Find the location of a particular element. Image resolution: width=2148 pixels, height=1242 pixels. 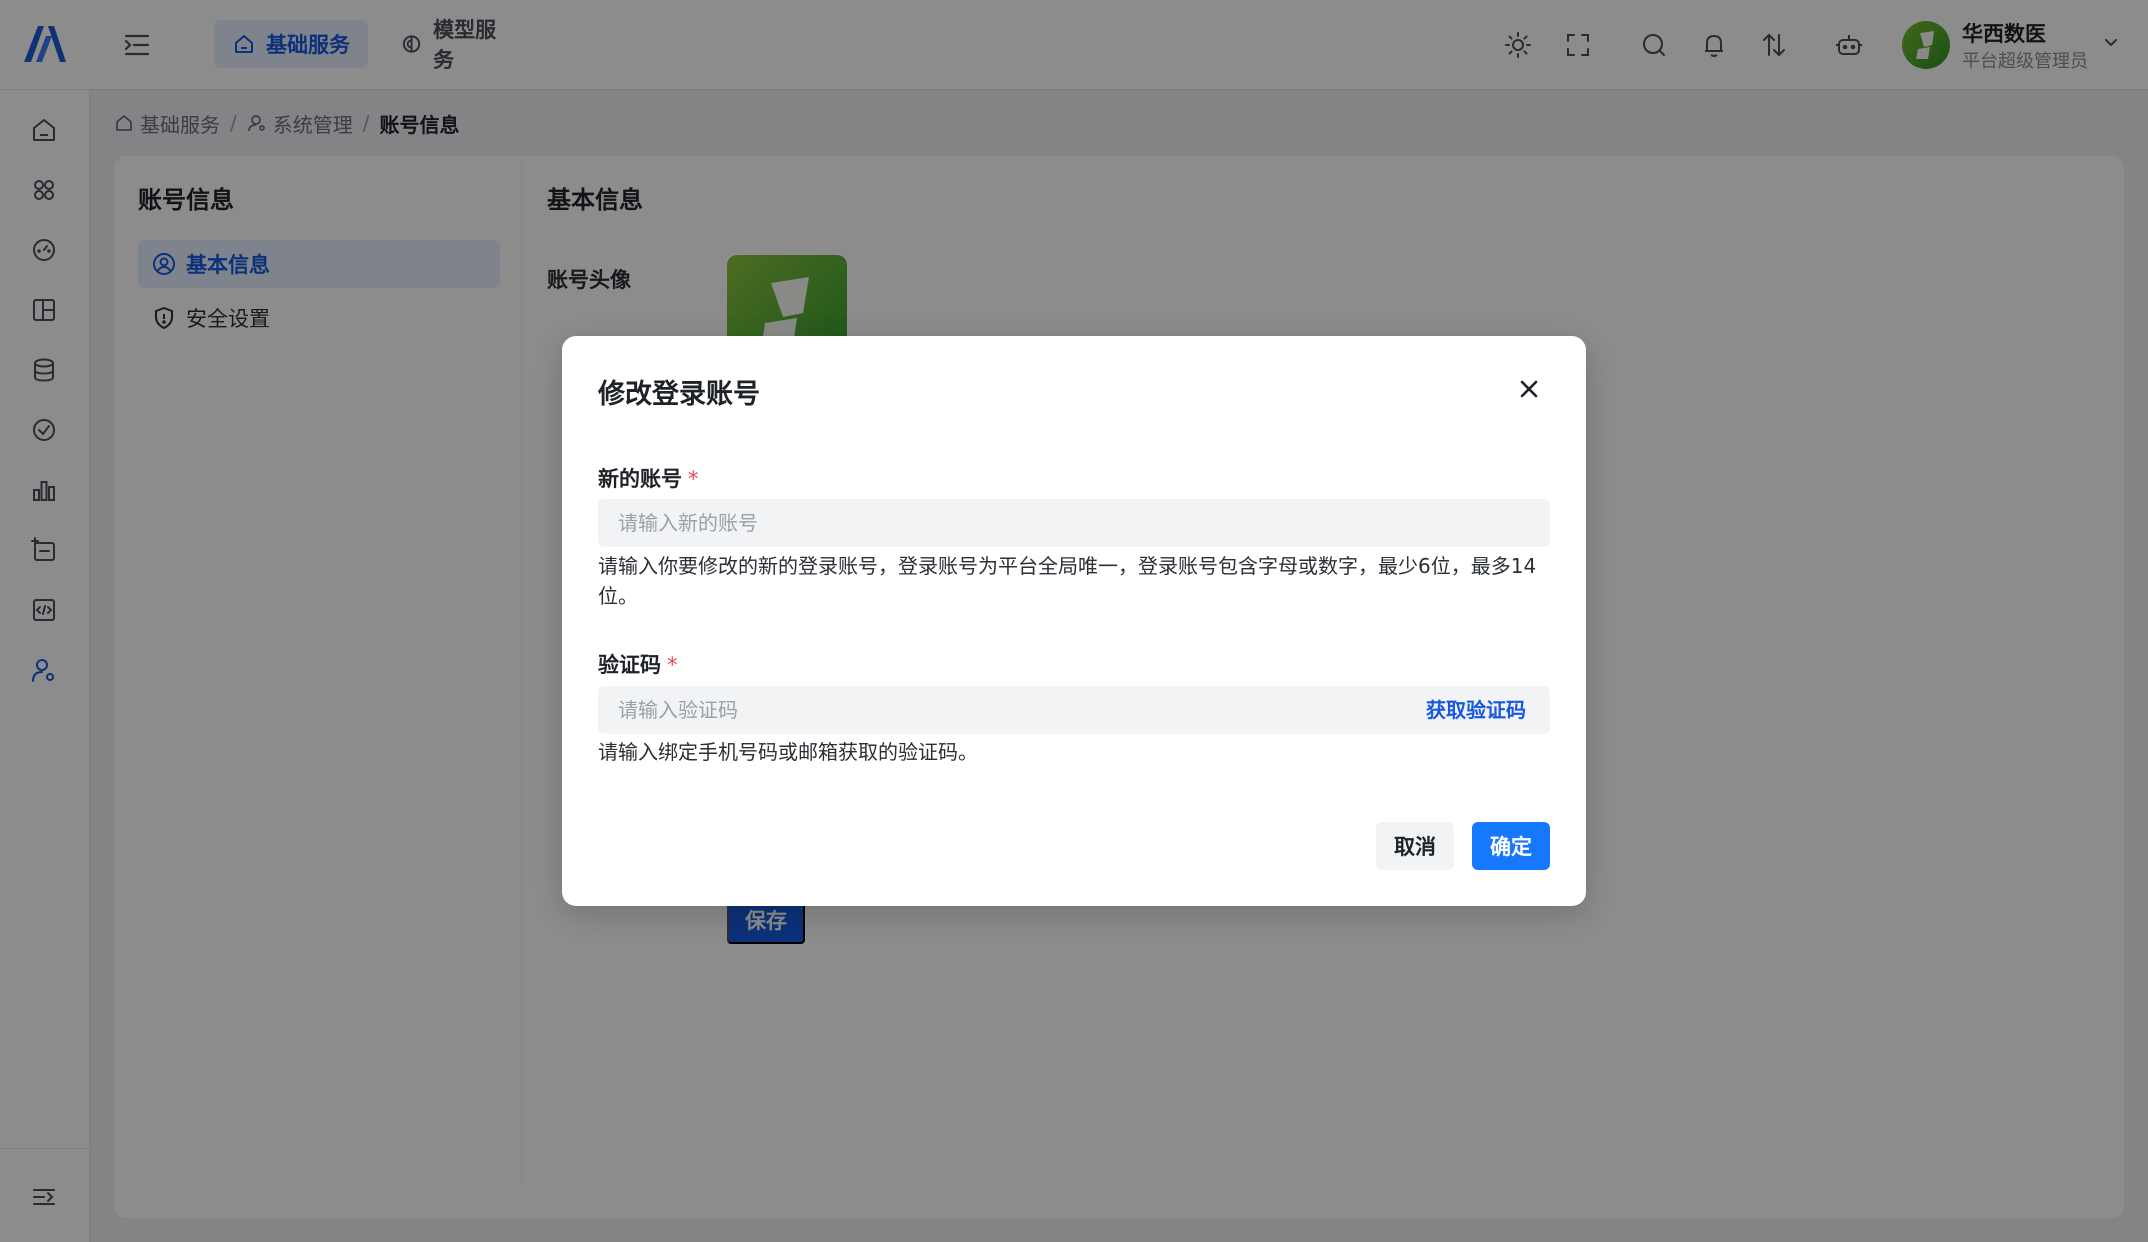

code-label: 验证码 * is located at coordinates (638, 664).